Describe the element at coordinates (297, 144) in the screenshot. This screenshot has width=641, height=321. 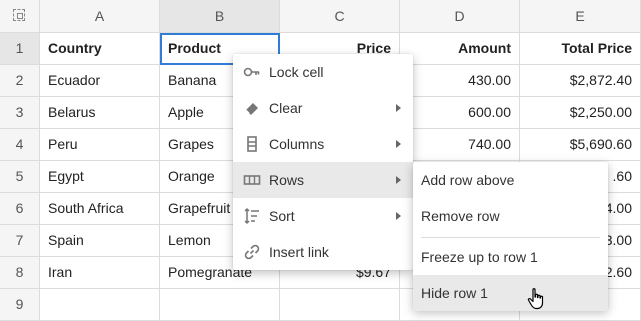
I see `menu-item-label: Columns` at that location.